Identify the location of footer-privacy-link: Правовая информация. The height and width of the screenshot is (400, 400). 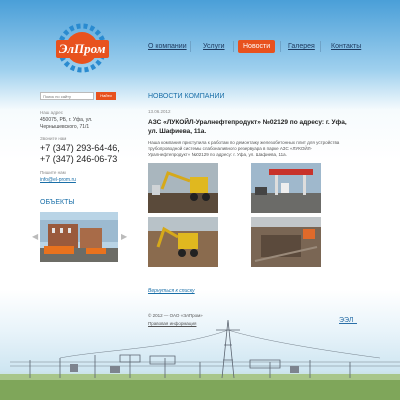
(172, 323).